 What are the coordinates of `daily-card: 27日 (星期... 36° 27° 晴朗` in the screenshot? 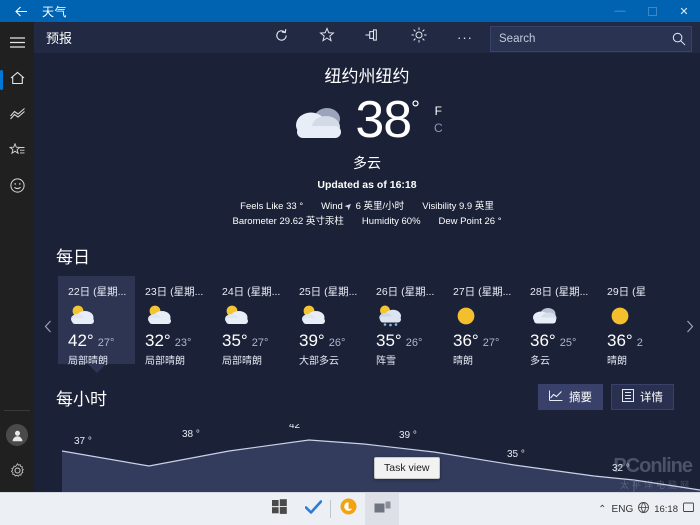 It's located at (481, 321).